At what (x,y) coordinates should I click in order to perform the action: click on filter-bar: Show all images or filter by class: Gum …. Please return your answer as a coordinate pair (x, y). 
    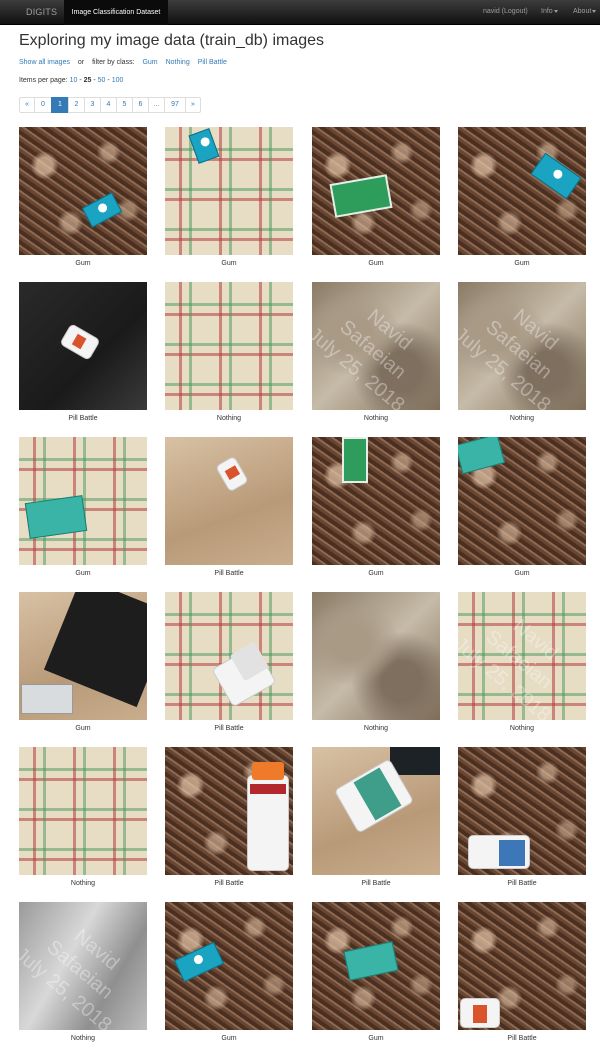
    Looking at the image, I should click on (123, 62).